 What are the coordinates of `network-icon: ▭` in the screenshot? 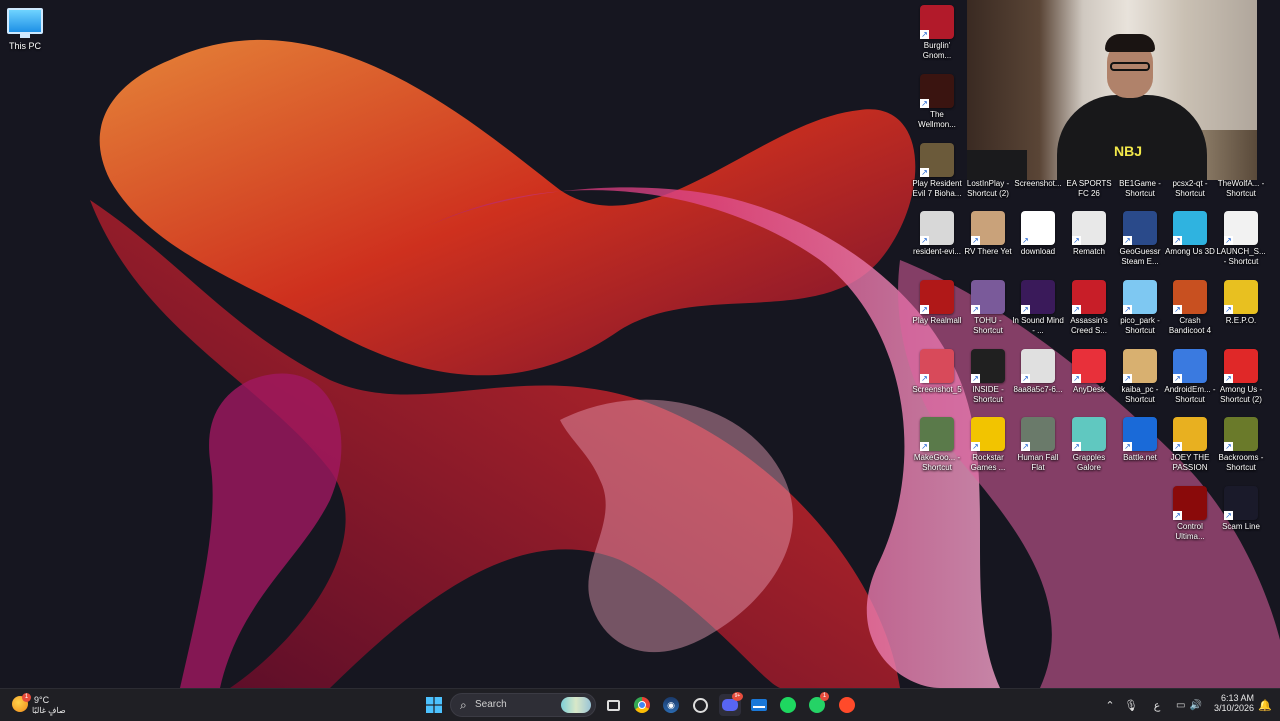 It's located at (1181, 705).